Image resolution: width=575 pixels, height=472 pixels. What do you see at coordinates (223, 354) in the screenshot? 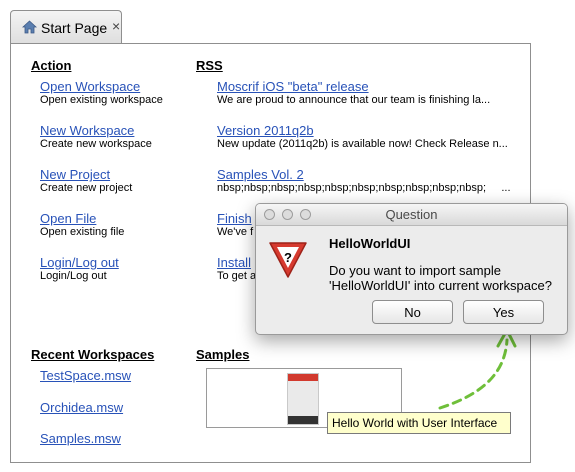
I see `samples-heading: Samples` at bounding box center [223, 354].